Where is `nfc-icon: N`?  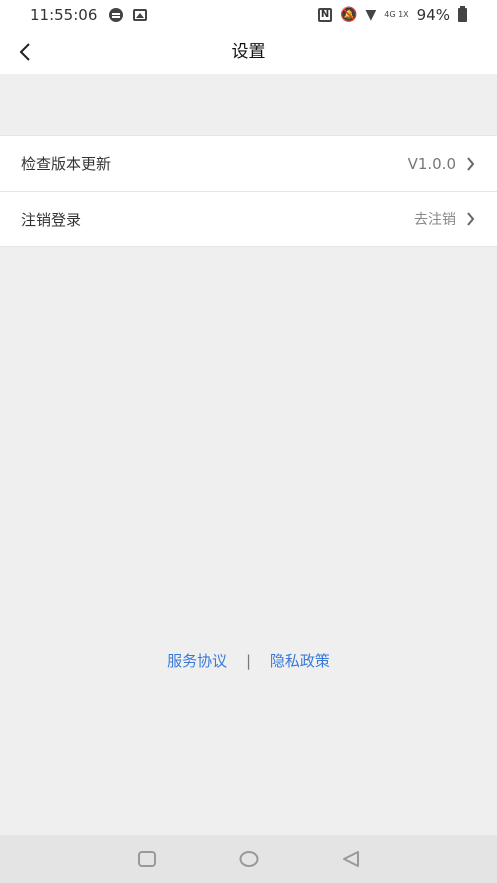
nfc-icon: N is located at coordinates (325, 15).